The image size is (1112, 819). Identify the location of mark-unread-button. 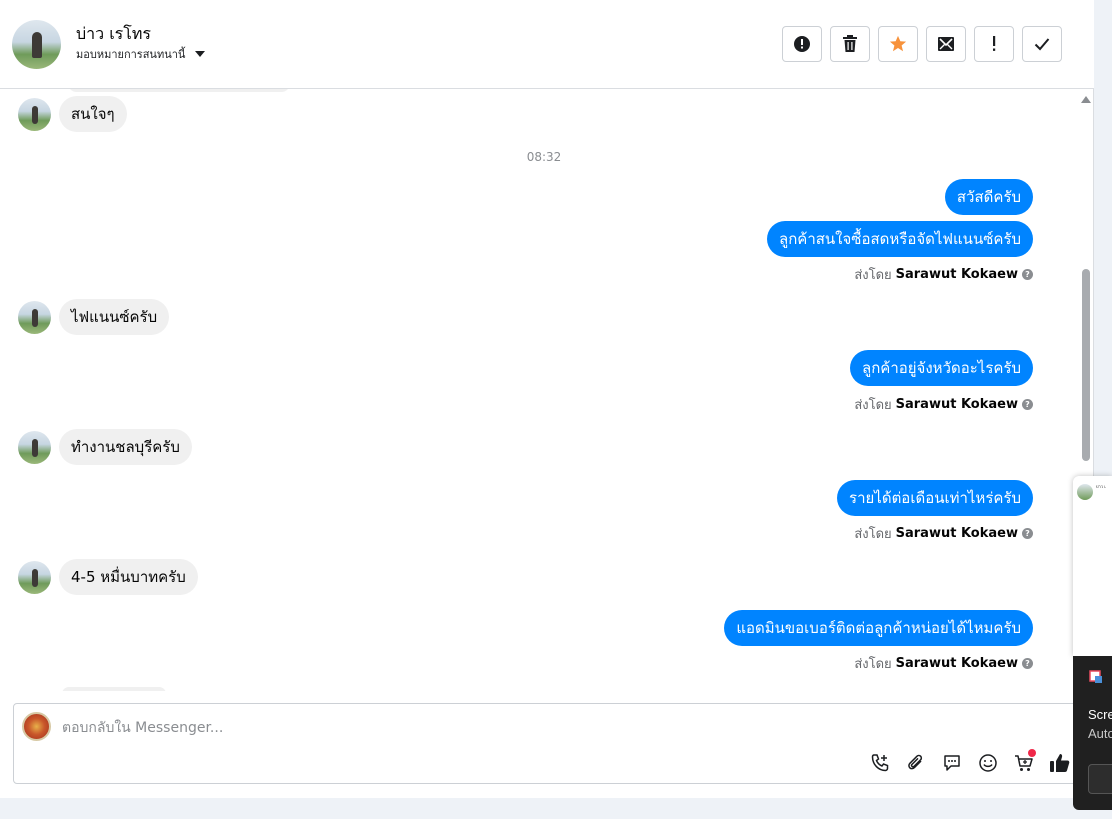
(946, 44).